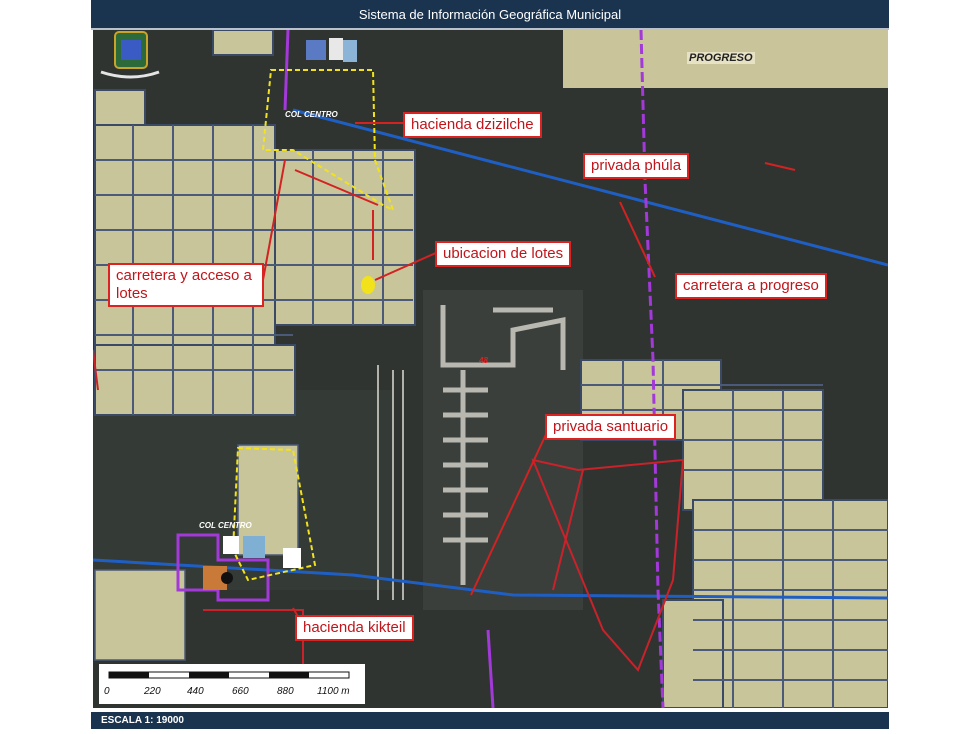  I want to click on callout-carretera-acceso: carretera y acceso a lotes, so click(186, 285).